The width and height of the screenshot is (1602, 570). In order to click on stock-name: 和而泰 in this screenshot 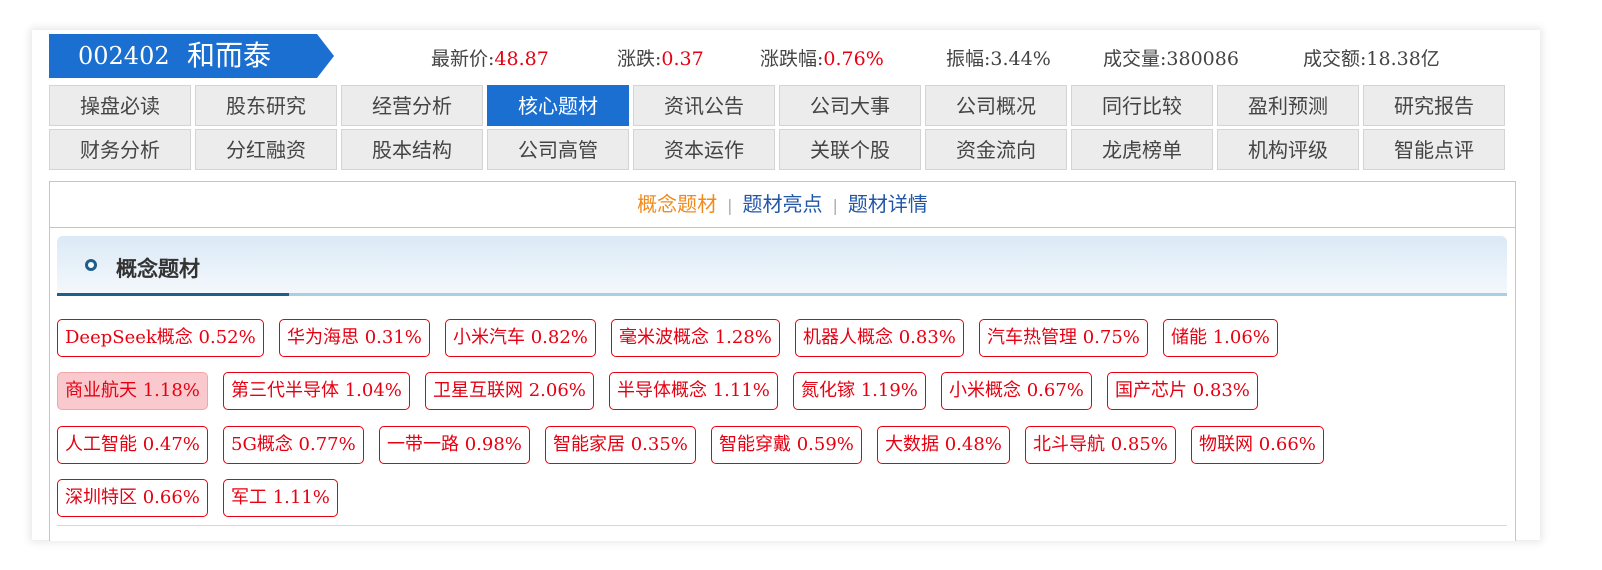, I will do `click(229, 55)`.